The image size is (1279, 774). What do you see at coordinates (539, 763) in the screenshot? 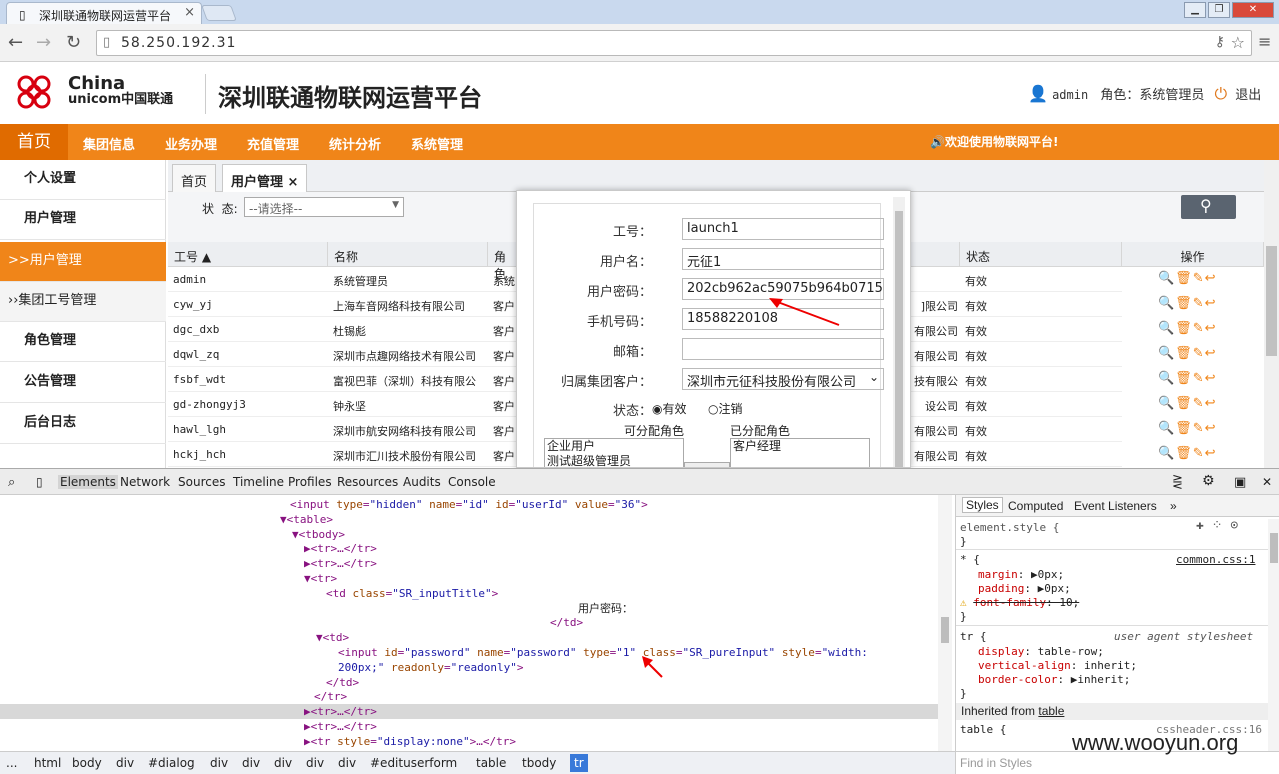
I see `breadcrumb-item: tbody` at bounding box center [539, 763].